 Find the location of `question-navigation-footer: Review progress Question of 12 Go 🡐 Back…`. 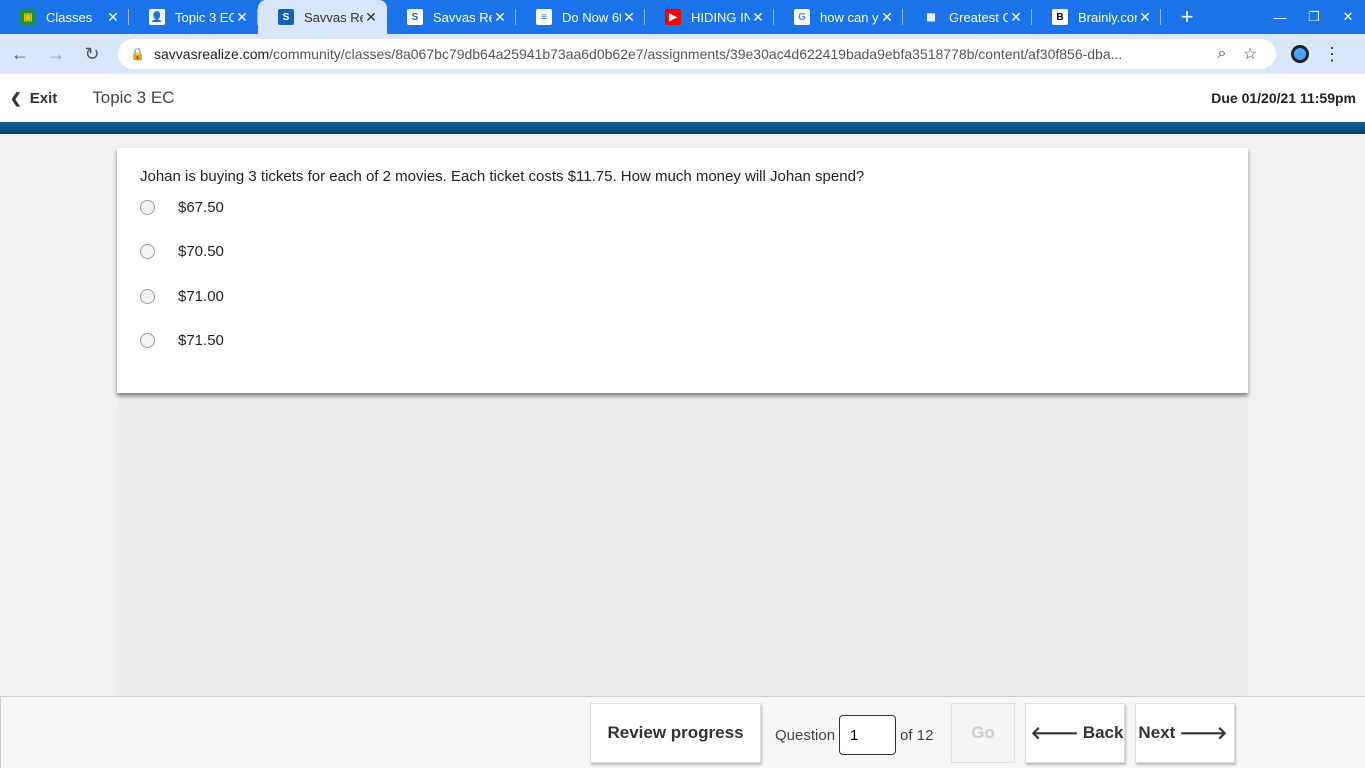

question-navigation-footer: Review progress Question of 12 Go 🡐 Back… is located at coordinates (682, 732).